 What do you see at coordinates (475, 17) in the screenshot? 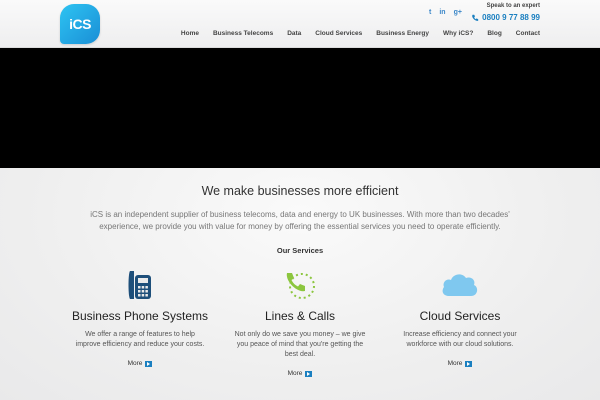
I see `phone-icon` at bounding box center [475, 17].